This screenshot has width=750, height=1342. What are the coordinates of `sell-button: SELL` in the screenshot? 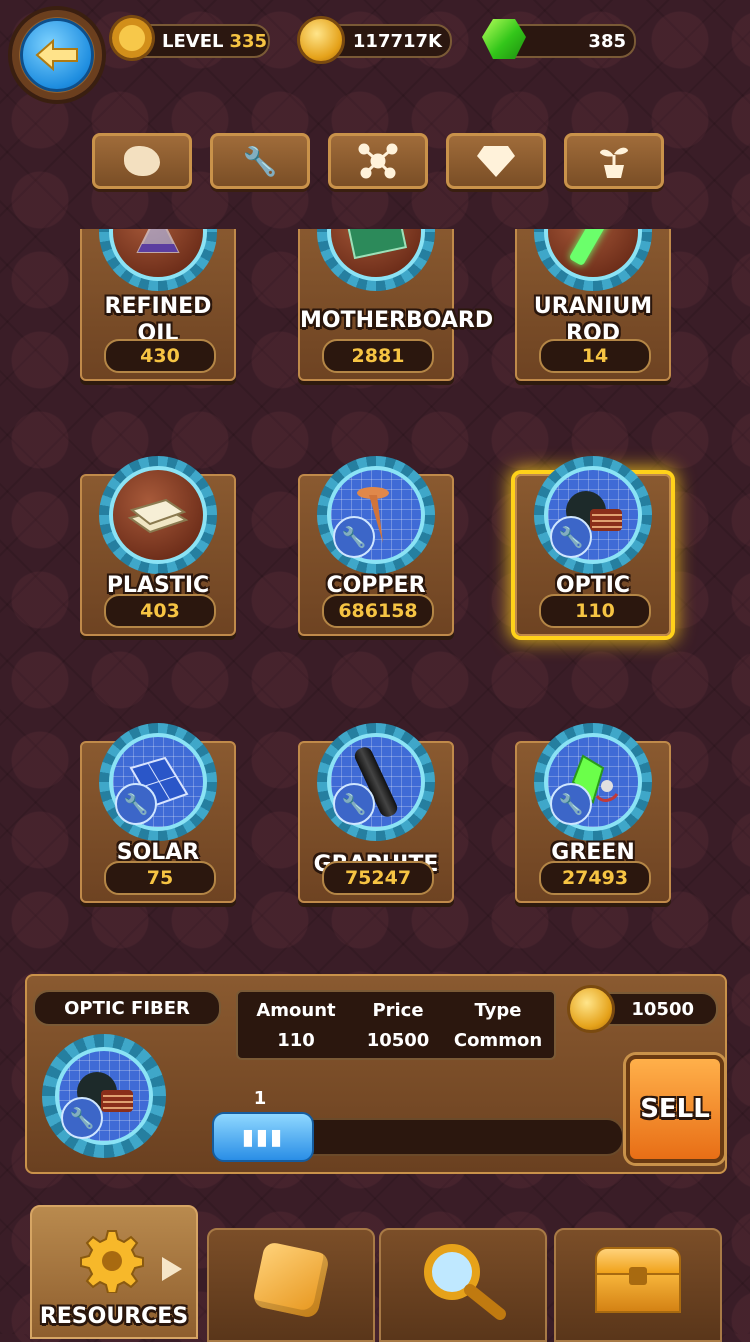 It's located at (675, 1109).